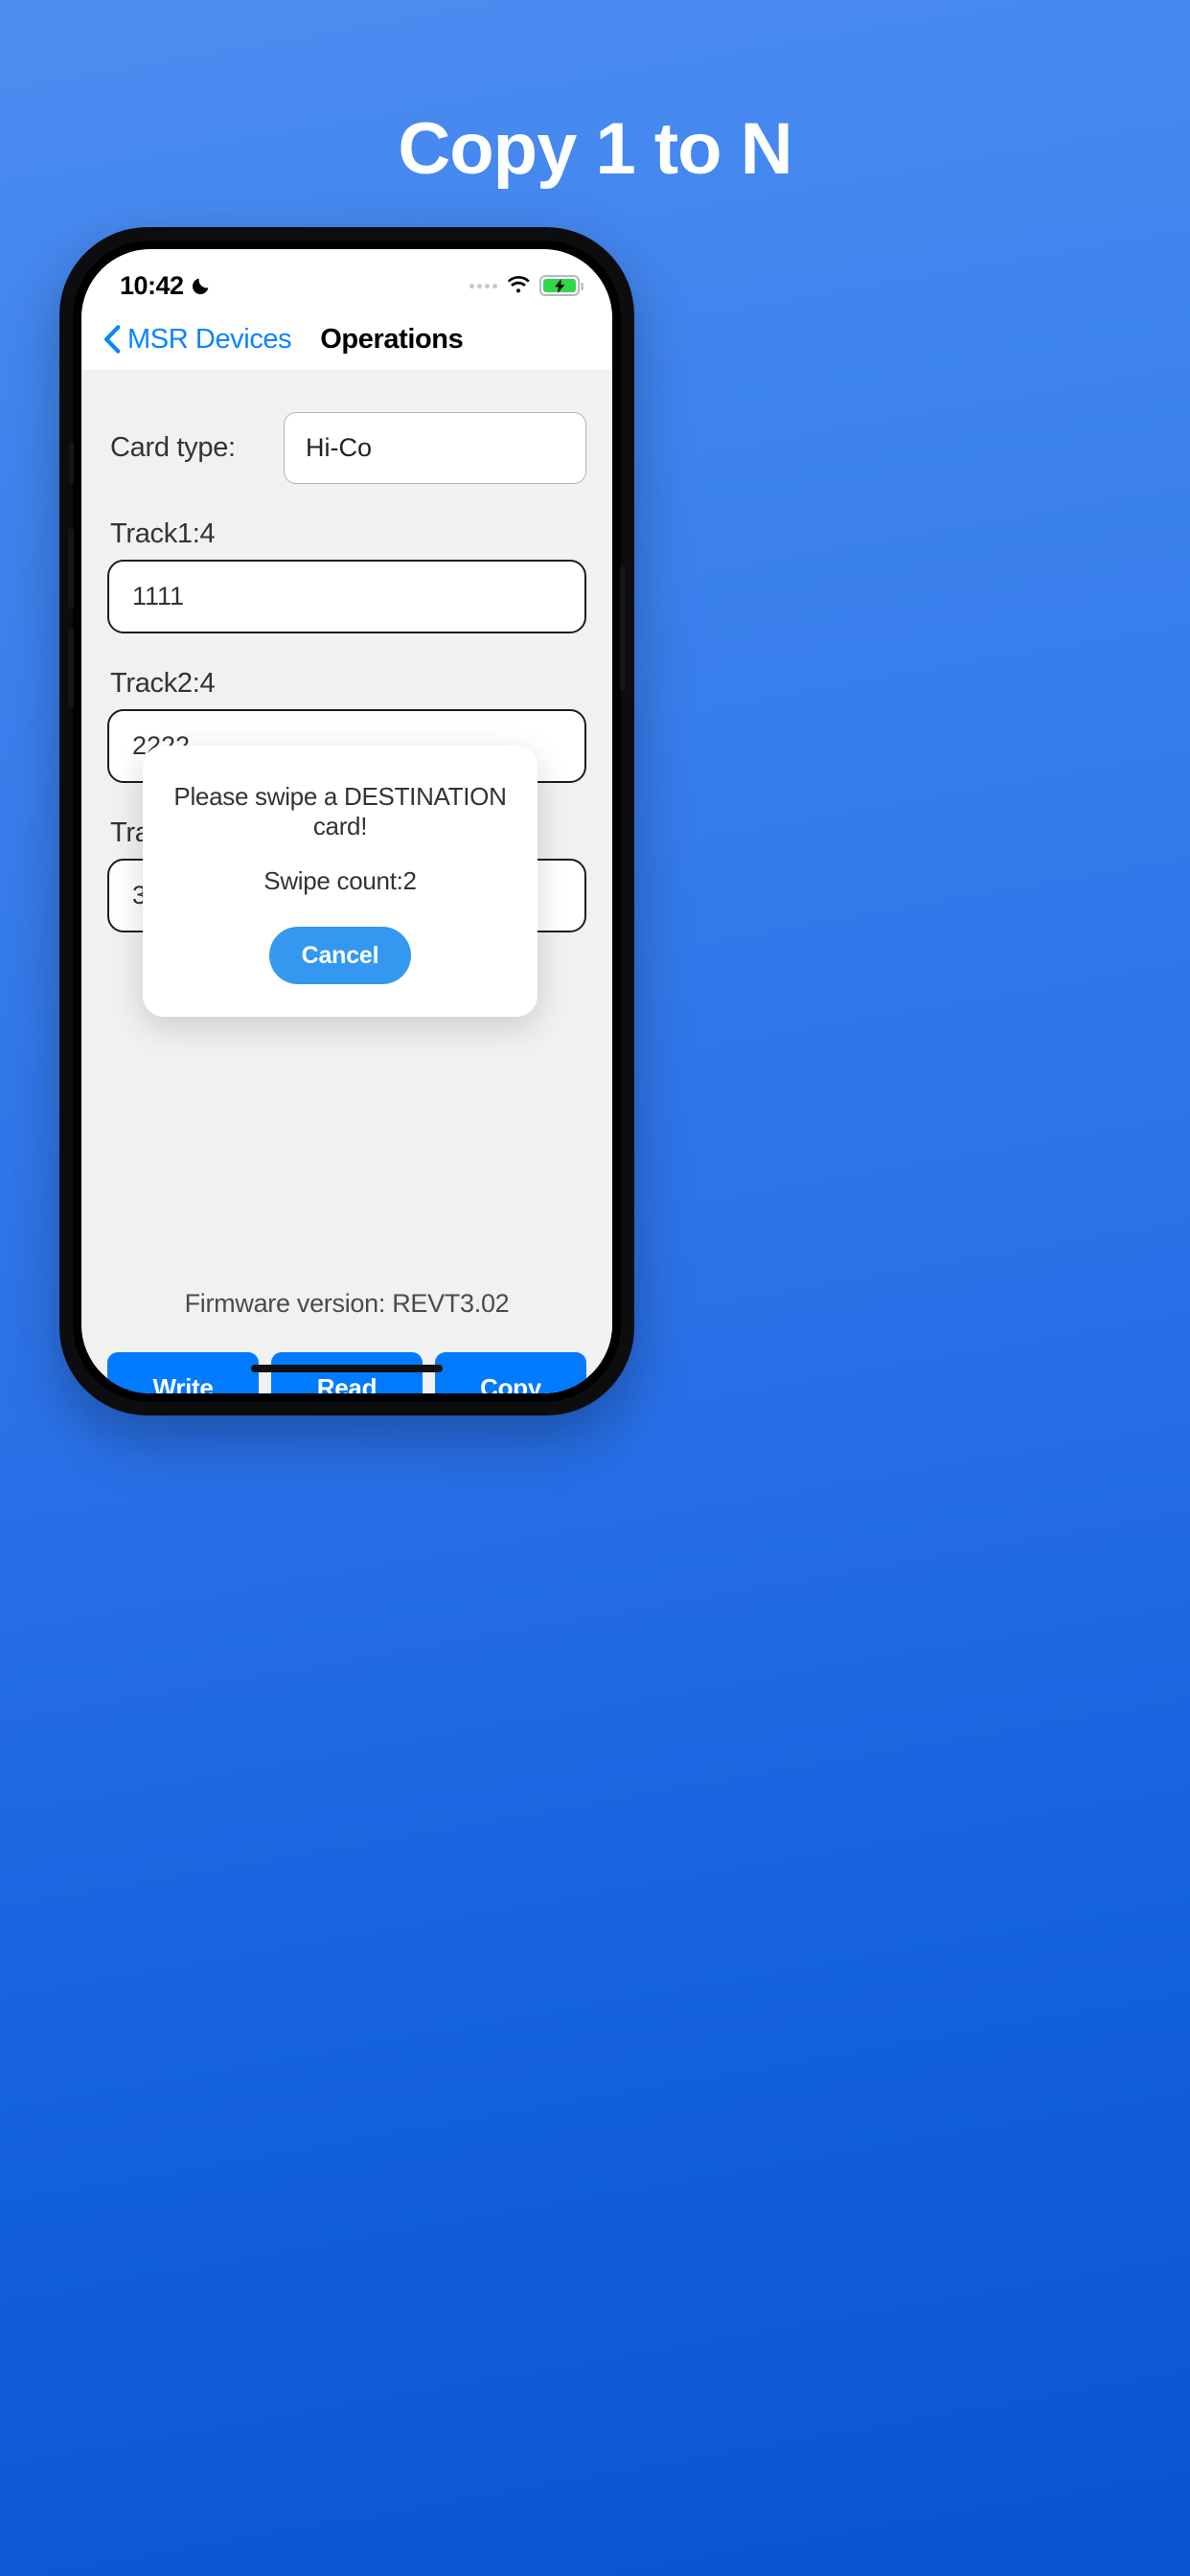  Describe the element at coordinates (210, 339) in the screenshot. I see `back-button-label: MSR Devices` at that location.